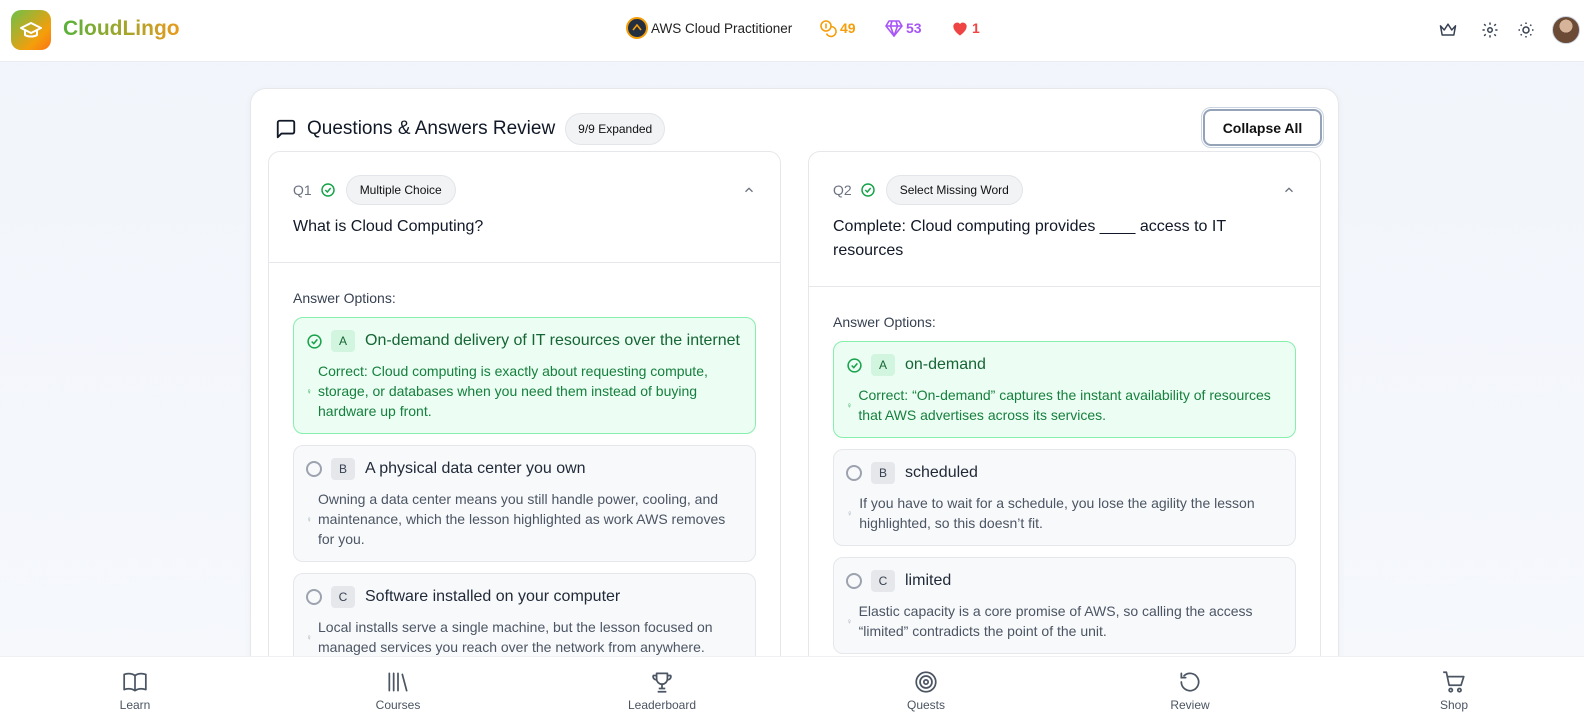 The height and width of the screenshot is (719, 1584). Describe the element at coordinates (842, 190) in the screenshot. I see `question-number: Q2` at that location.